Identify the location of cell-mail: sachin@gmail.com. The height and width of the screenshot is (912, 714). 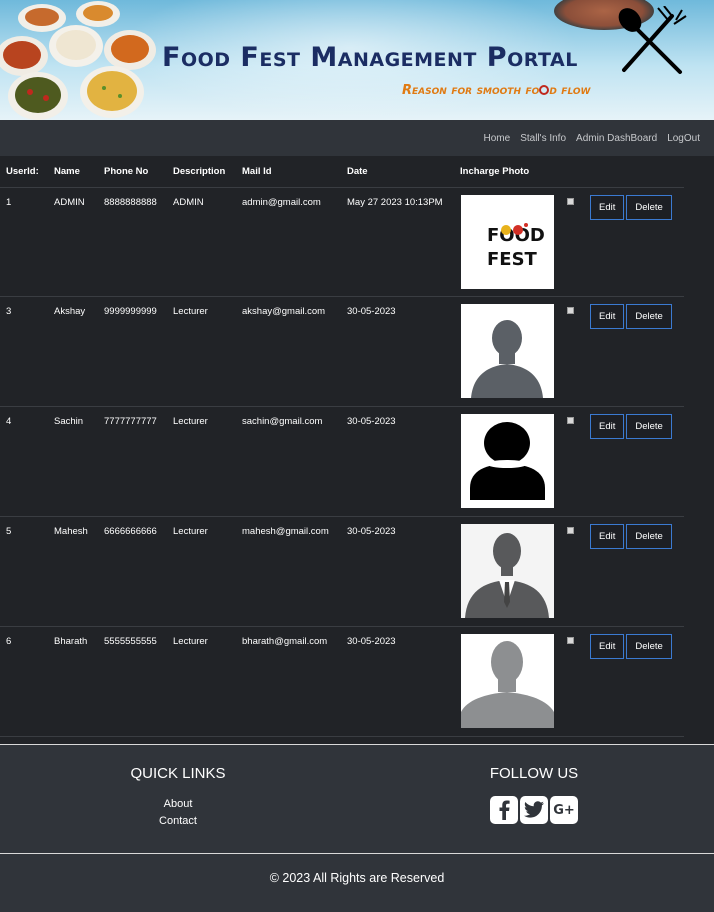
(288, 461).